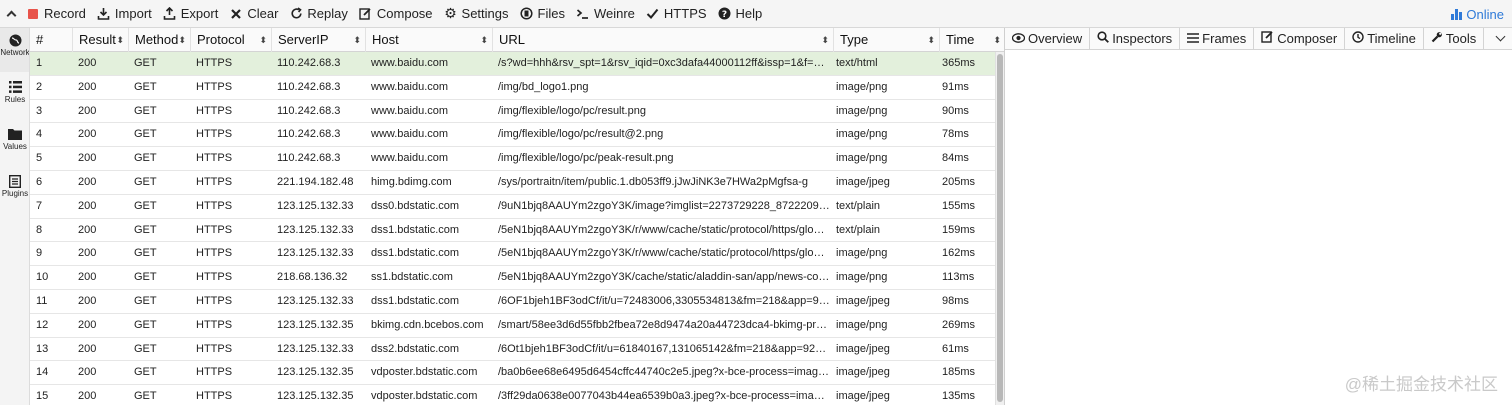 The height and width of the screenshot is (405, 1512). What do you see at coordinates (1193, 39) in the screenshot?
I see `frames-icon` at bounding box center [1193, 39].